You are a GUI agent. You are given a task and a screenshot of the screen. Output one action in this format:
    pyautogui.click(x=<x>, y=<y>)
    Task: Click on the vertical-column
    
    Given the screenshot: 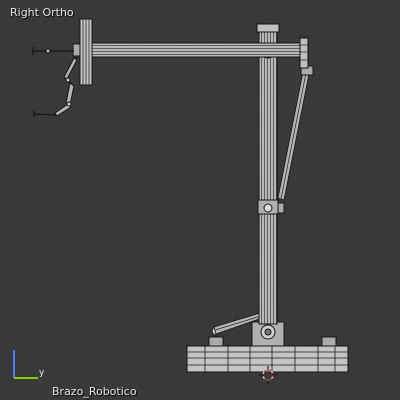 What is the action you would take?
    pyautogui.click(x=270, y=174)
    